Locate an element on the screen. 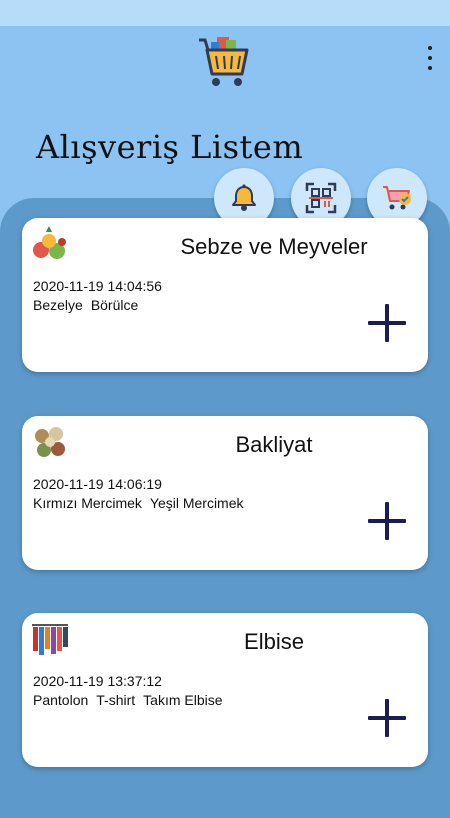 The width and height of the screenshot is (450, 818). card-title: Sebze ve Meyveler is located at coordinates (274, 246).